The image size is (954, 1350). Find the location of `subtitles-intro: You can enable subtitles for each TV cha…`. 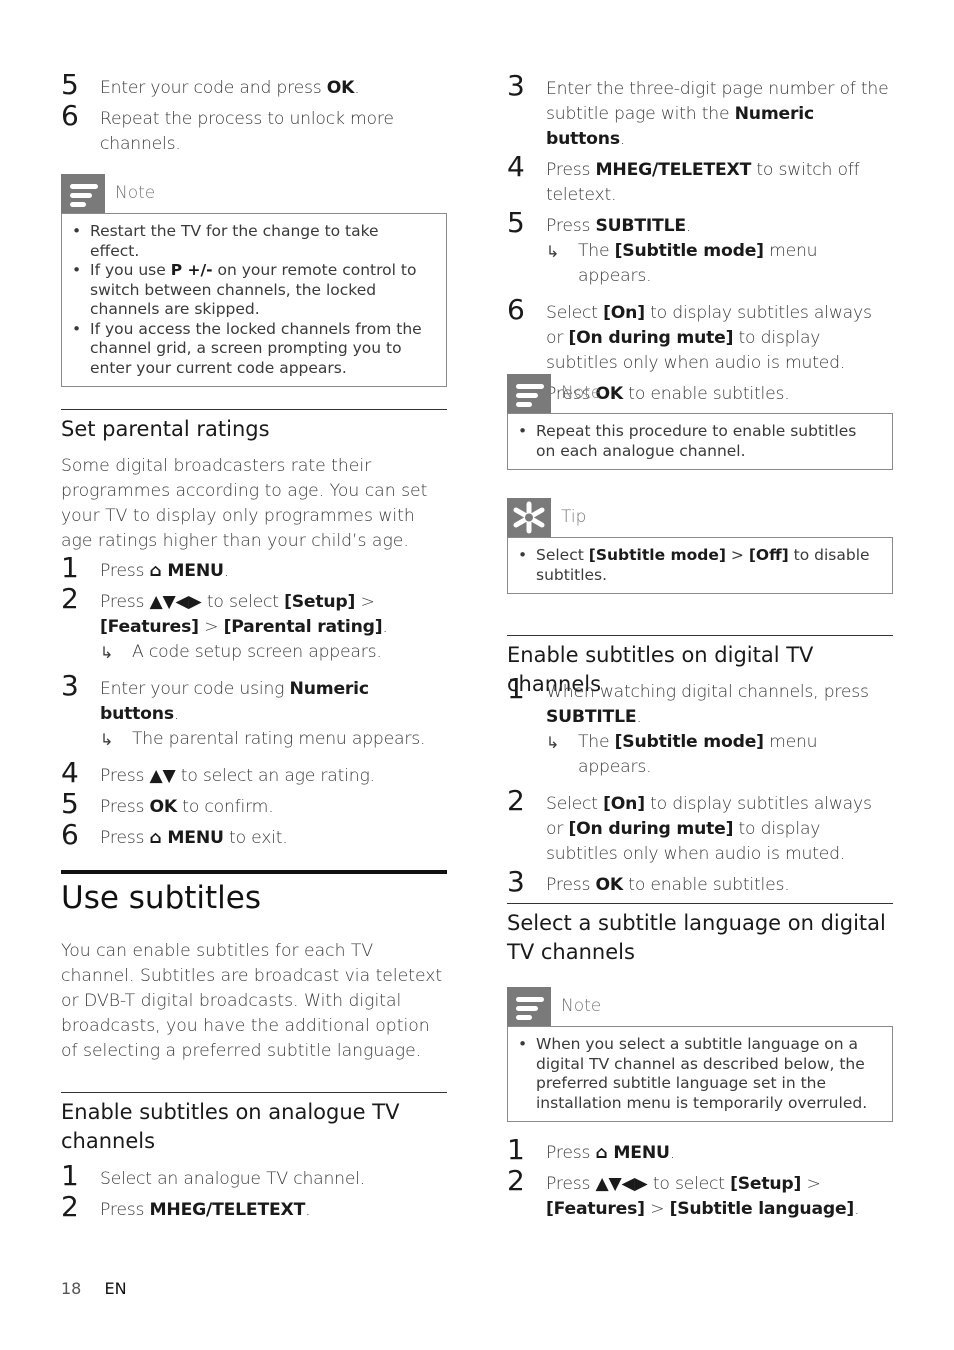

subtitles-intro: You can enable subtitles for each TV cha… is located at coordinates (252, 1001).